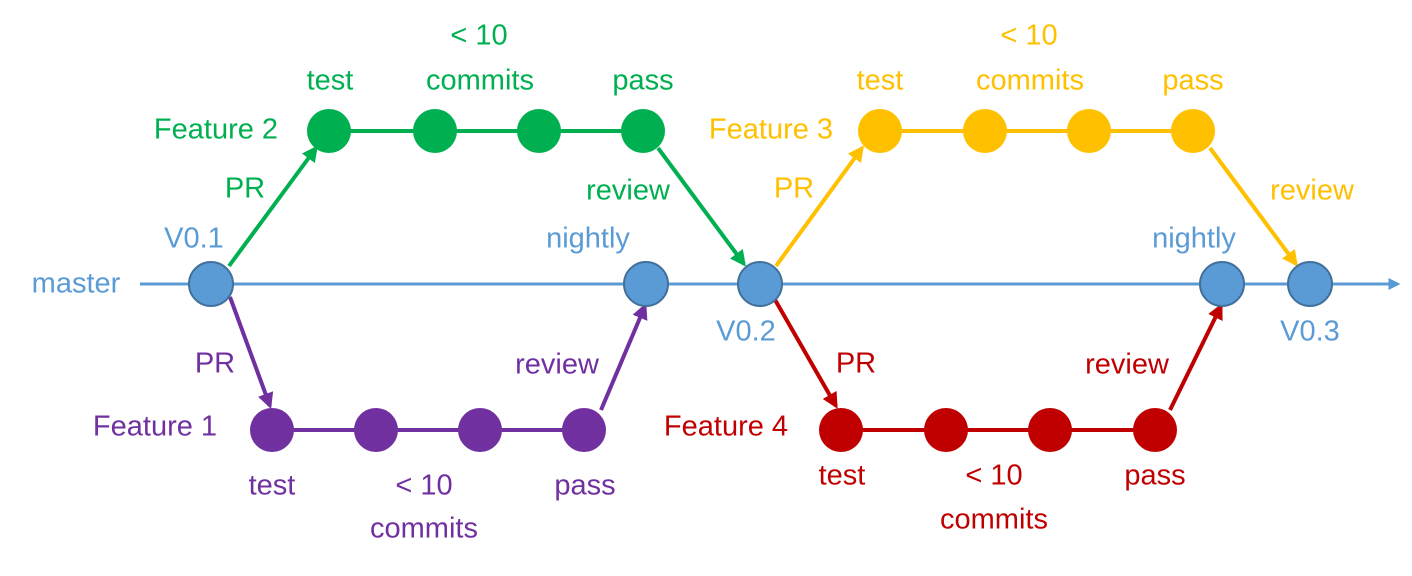 This screenshot has width=1412, height=576. Describe the element at coordinates (1195, 357) in the screenshot. I see `feature4-review-arrow` at that location.